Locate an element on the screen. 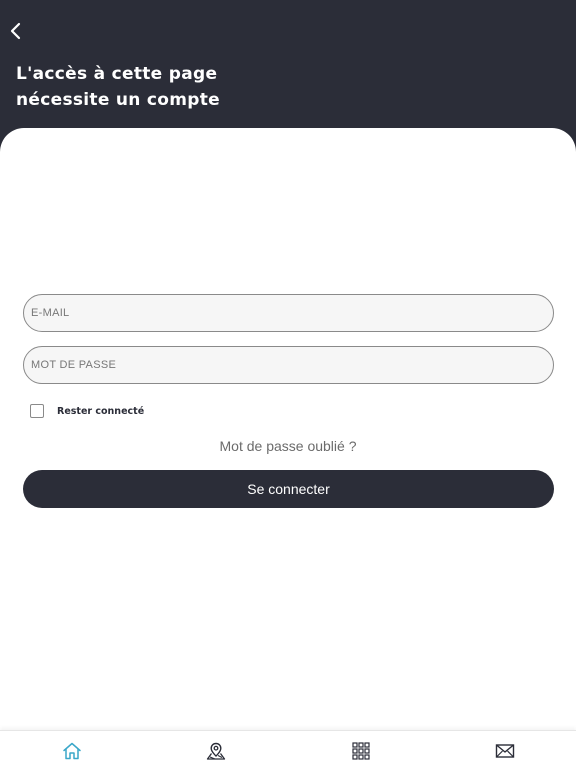 The height and width of the screenshot is (768, 576). remember-me-row: Rester connecté is located at coordinates (87, 411).